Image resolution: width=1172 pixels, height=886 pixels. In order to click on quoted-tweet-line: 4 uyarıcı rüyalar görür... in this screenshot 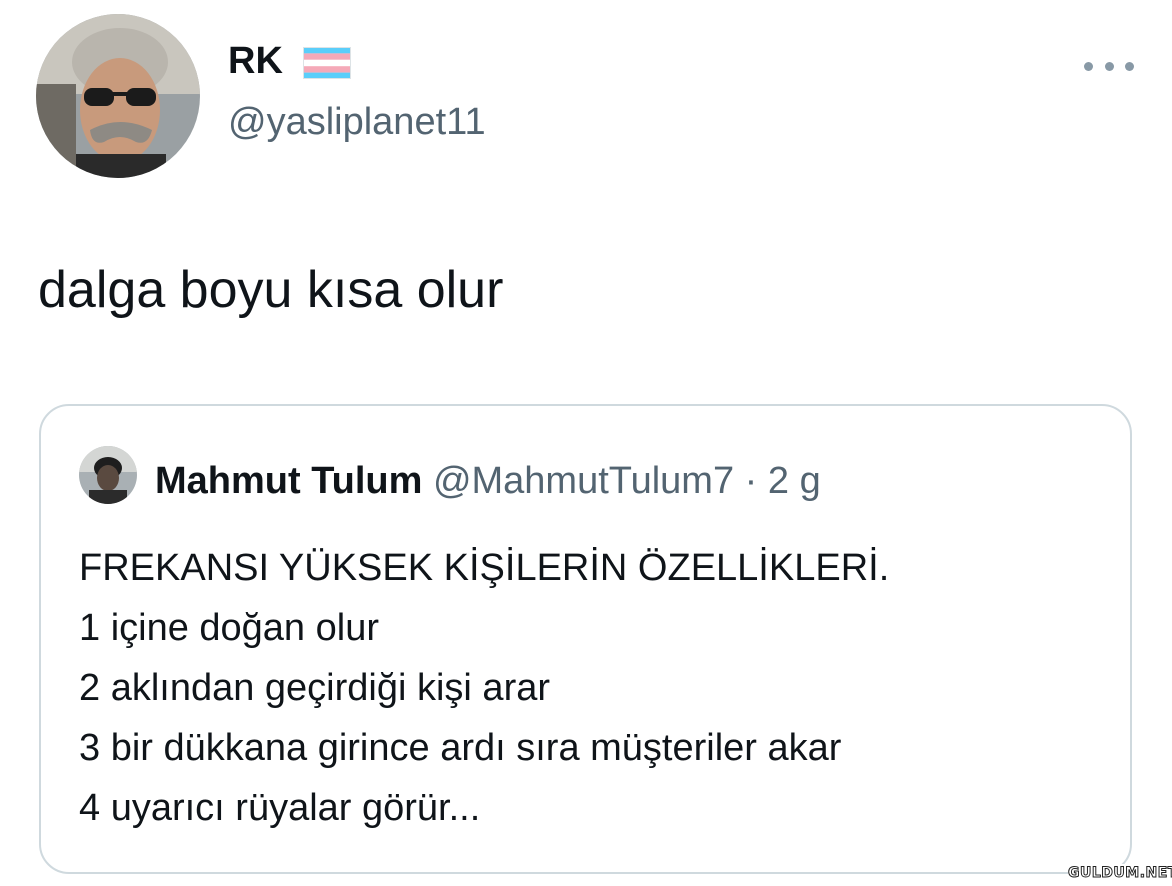, I will do `click(280, 808)`.